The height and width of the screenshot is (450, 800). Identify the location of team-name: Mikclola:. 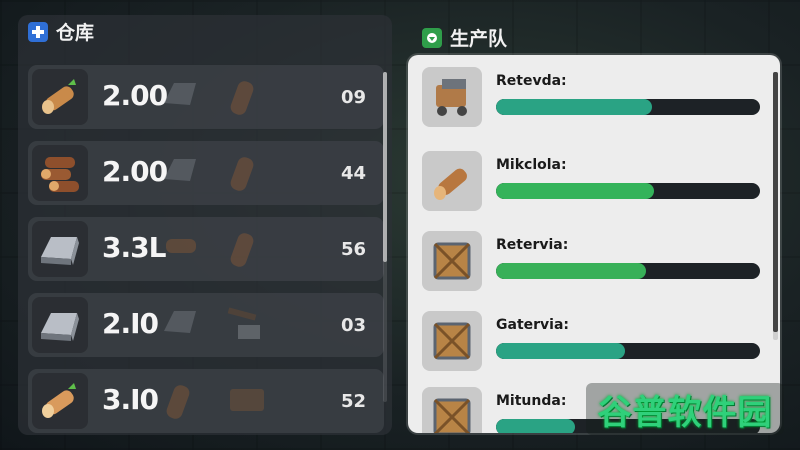
(531, 165).